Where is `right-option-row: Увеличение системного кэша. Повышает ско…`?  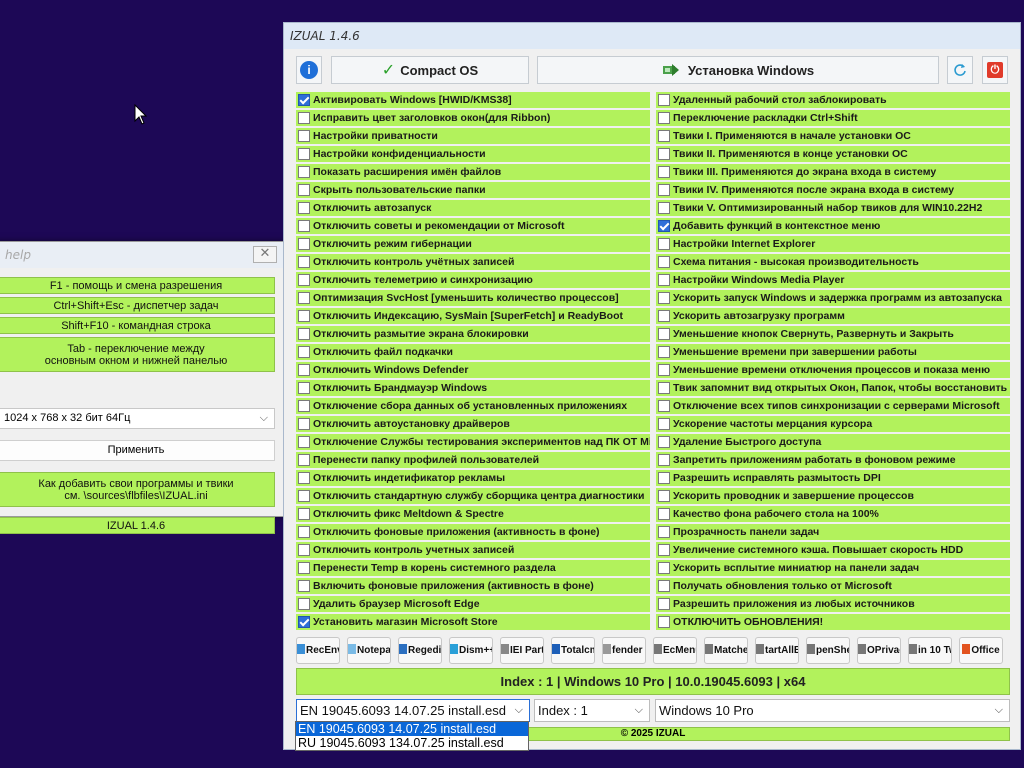
right-option-row: Увеличение системного кэша. Повышает ско… is located at coordinates (833, 550).